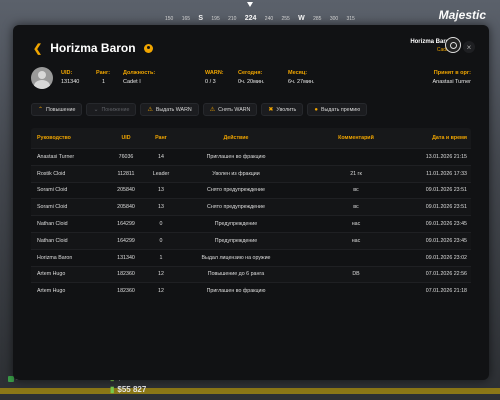 The width and height of the screenshot is (500, 400). I want to click on uid-label: UID:, so click(67, 73).